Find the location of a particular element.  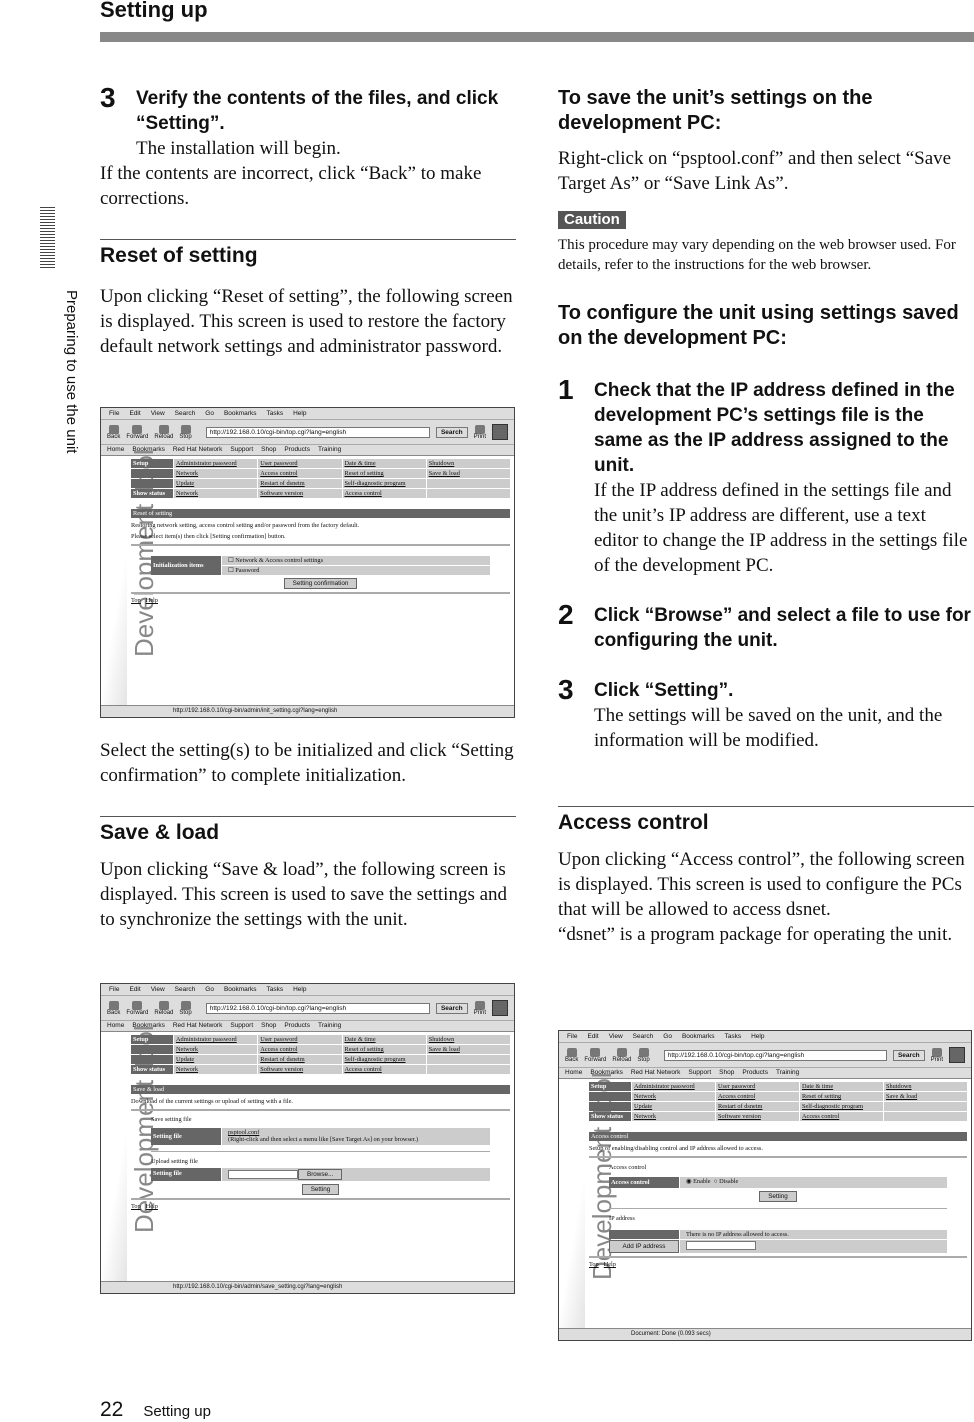

file-input is located at coordinates (263, 1175).